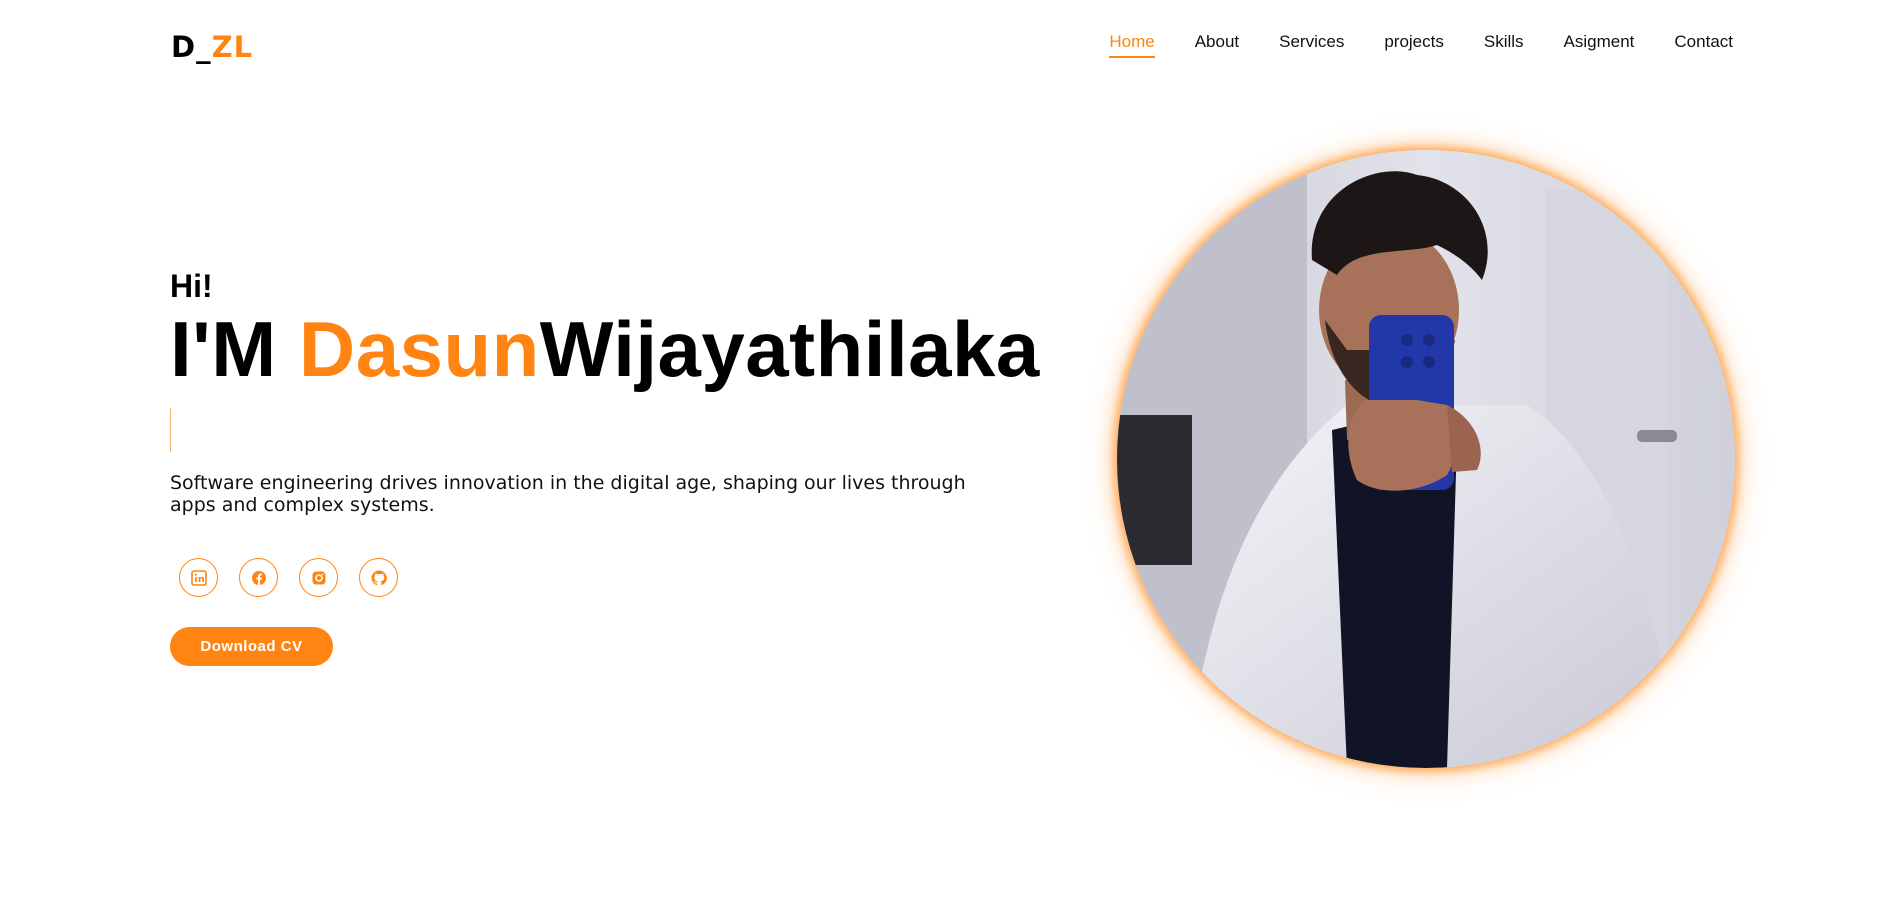  What do you see at coordinates (1599, 44) in the screenshot?
I see `nav-link-asigment: Asigment` at bounding box center [1599, 44].